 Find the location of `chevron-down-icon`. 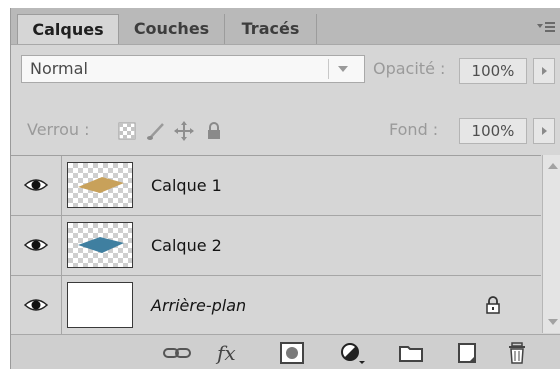

chevron-down-icon is located at coordinates (343, 69).